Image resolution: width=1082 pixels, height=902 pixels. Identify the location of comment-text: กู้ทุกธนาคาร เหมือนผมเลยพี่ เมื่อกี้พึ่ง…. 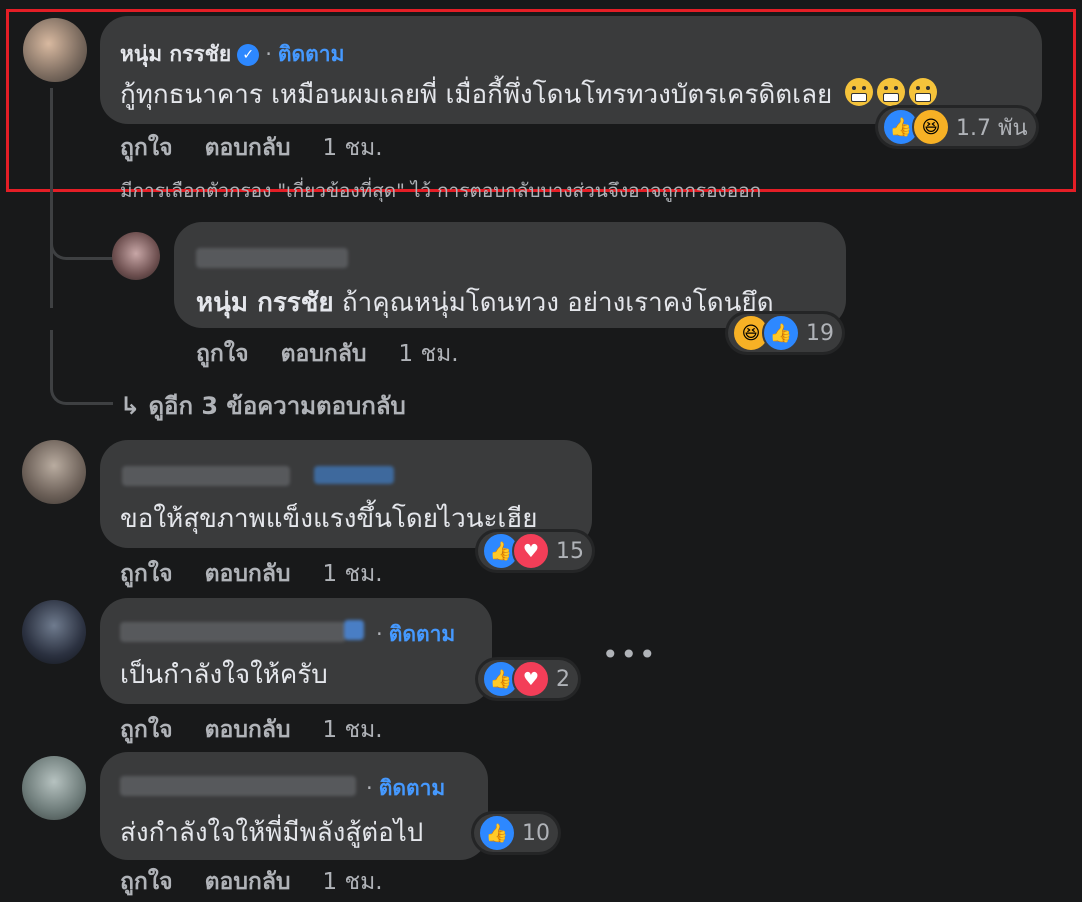
(528, 94).